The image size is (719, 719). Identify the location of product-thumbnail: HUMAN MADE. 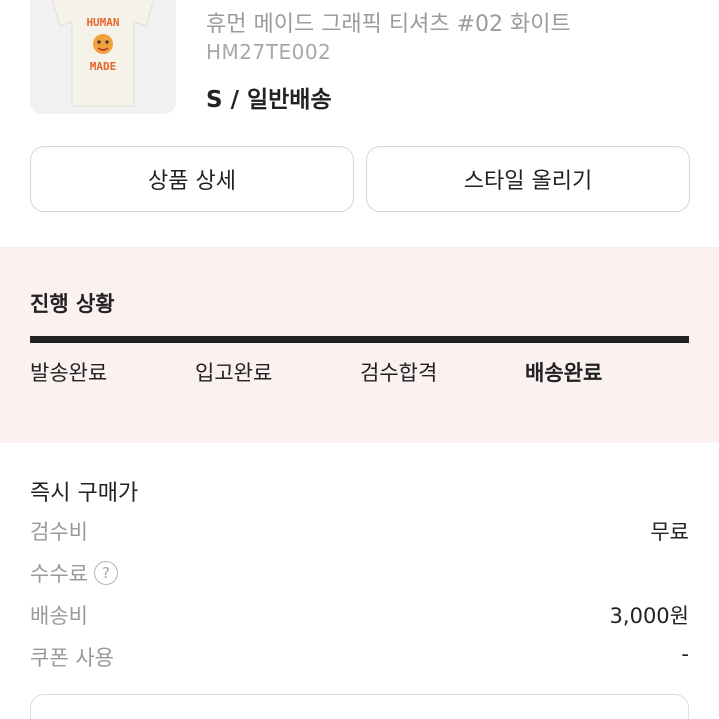
(103, 57).